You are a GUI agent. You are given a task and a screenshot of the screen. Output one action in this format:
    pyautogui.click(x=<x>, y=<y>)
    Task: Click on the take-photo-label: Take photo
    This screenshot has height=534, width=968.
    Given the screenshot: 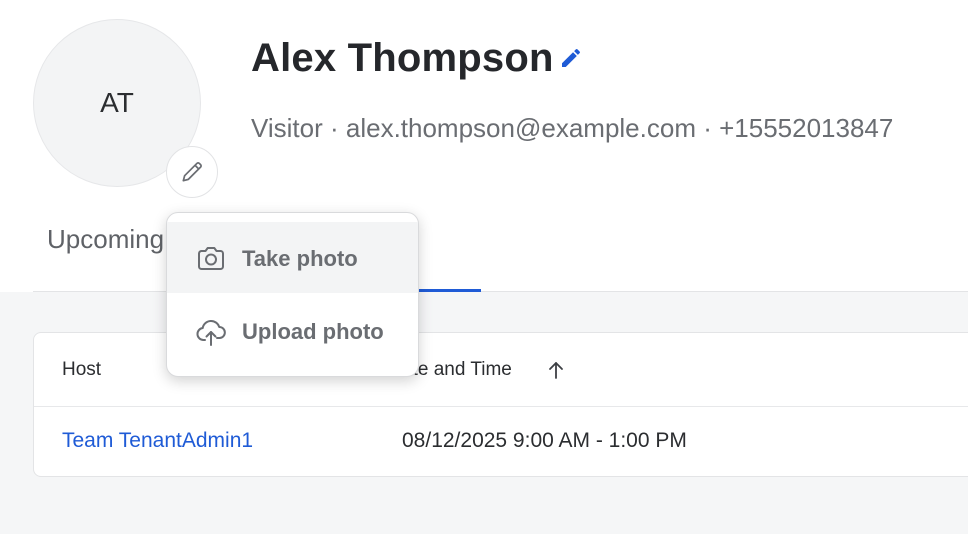 What is the action you would take?
    pyautogui.click(x=300, y=258)
    